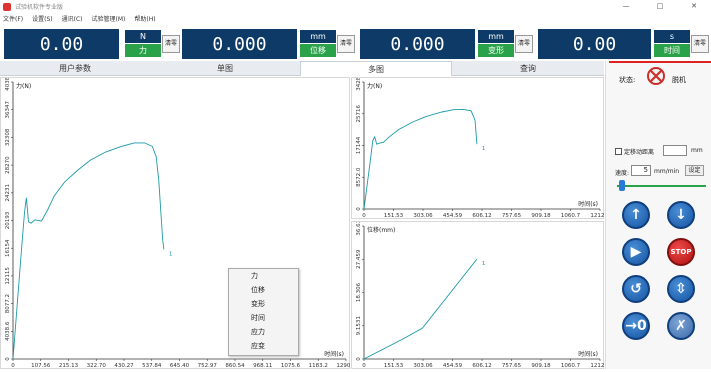 The height and width of the screenshot is (372, 711). What do you see at coordinates (225, 68) in the screenshot?
I see `tab-single-chart: 单图` at bounding box center [225, 68].